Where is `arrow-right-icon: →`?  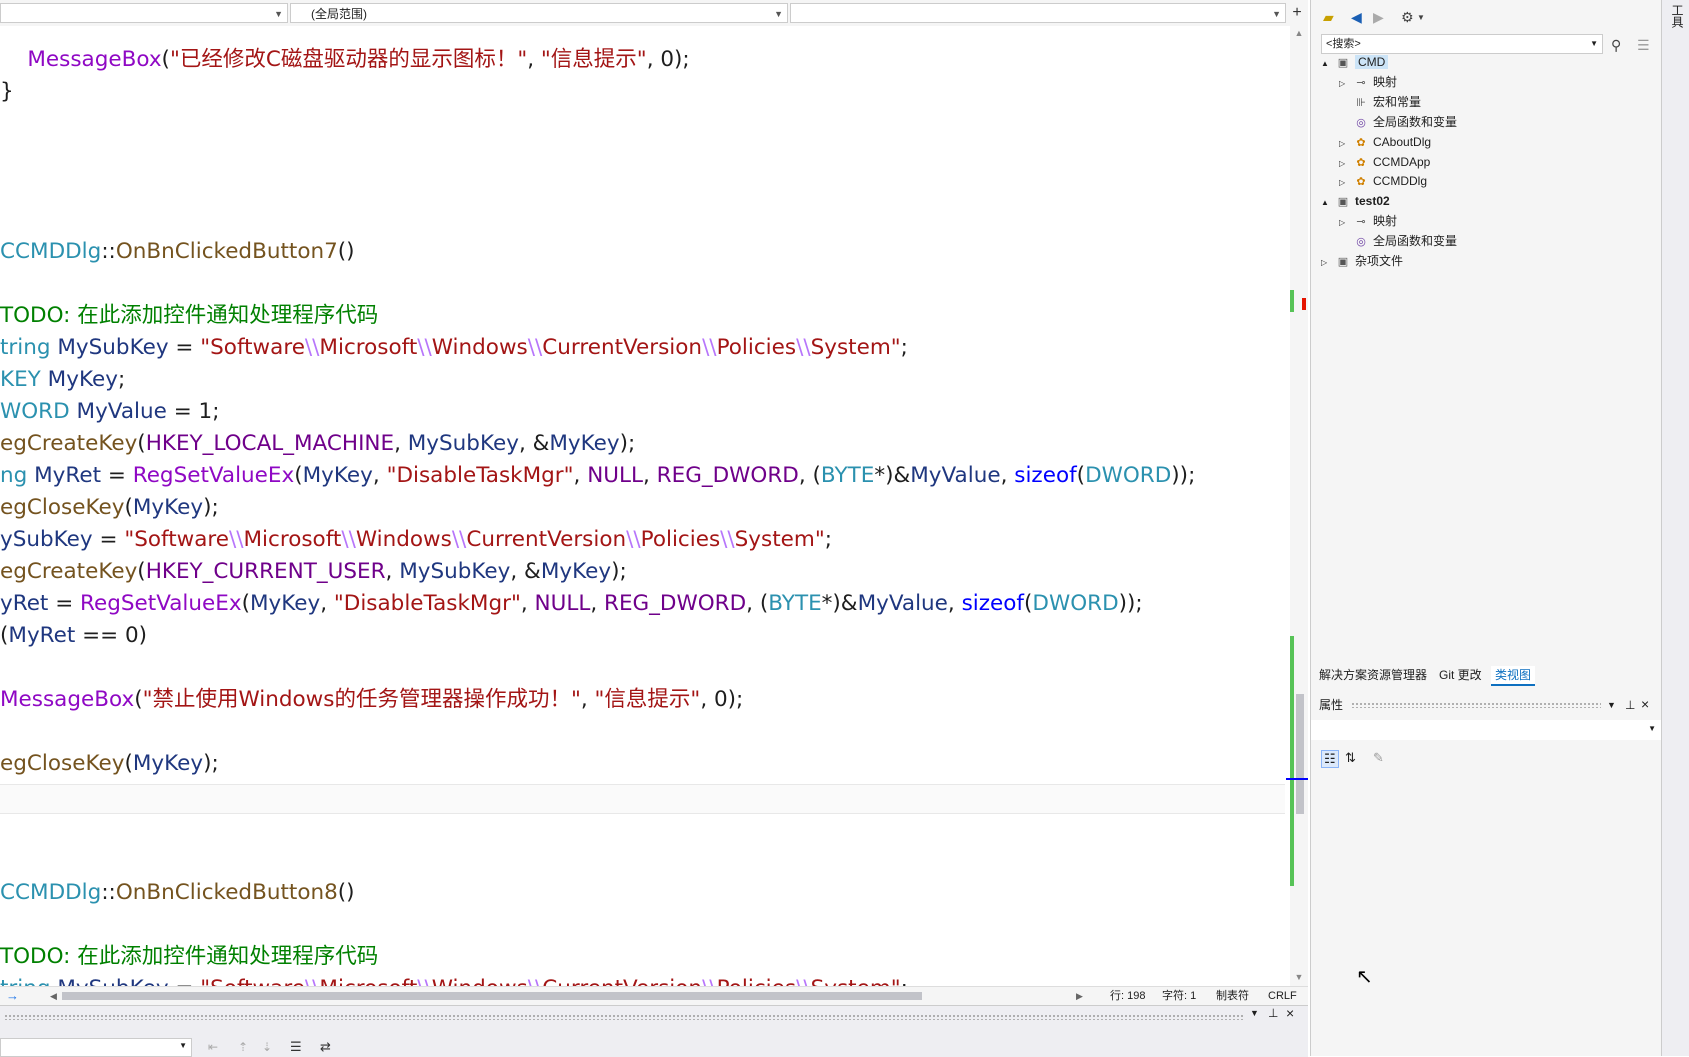 arrow-right-icon: → is located at coordinates (12, 996).